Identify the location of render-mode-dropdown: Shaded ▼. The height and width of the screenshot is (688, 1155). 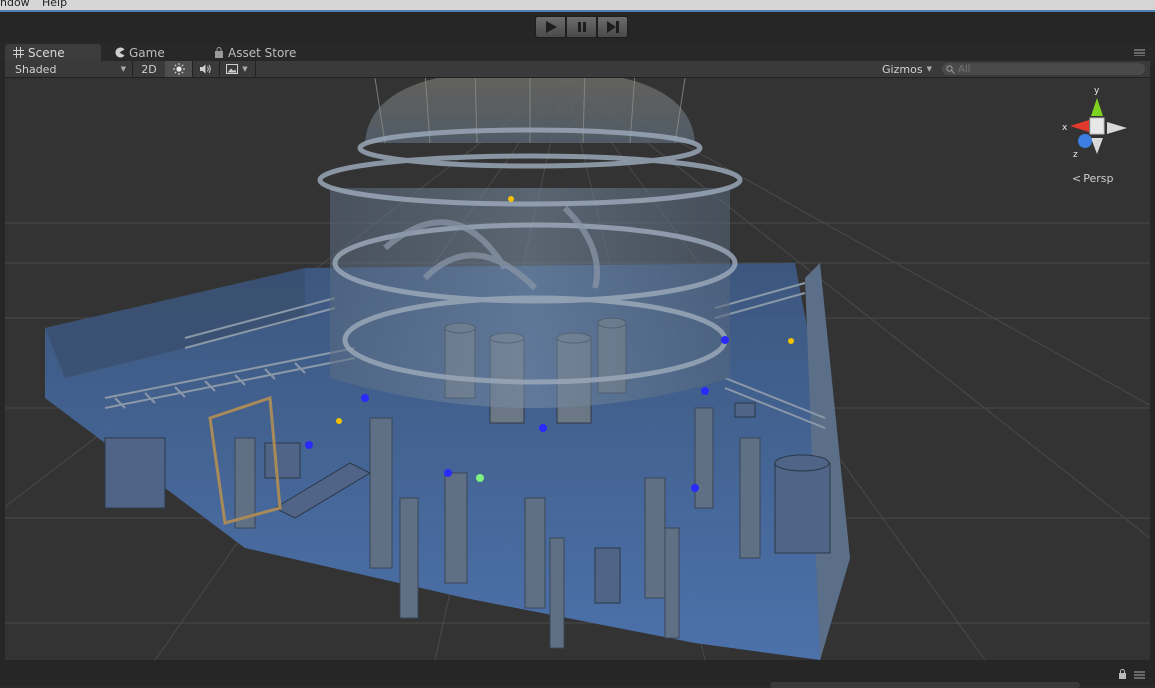
(69, 69).